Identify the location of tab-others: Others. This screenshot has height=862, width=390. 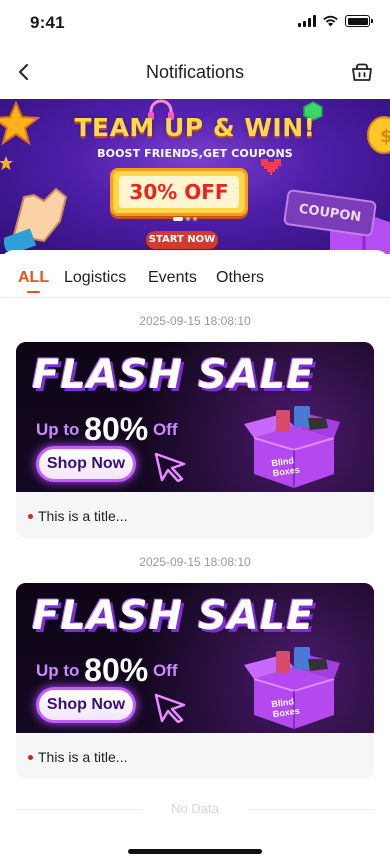
(240, 278).